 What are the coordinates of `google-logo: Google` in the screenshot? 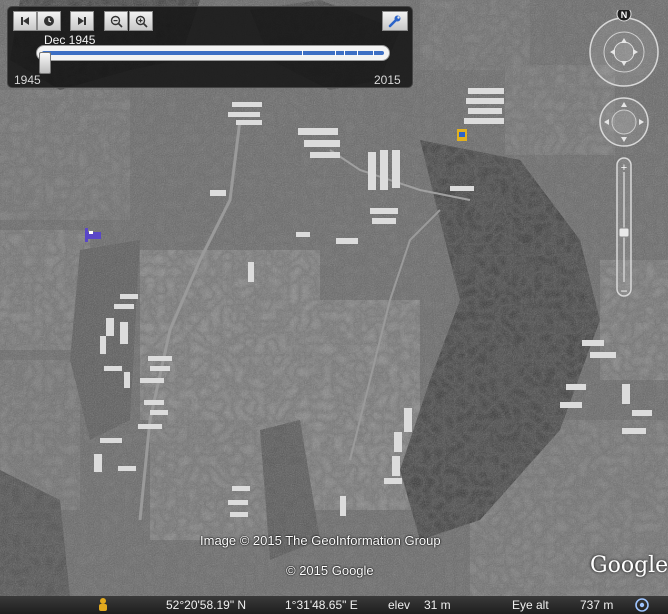 It's located at (629, 565).